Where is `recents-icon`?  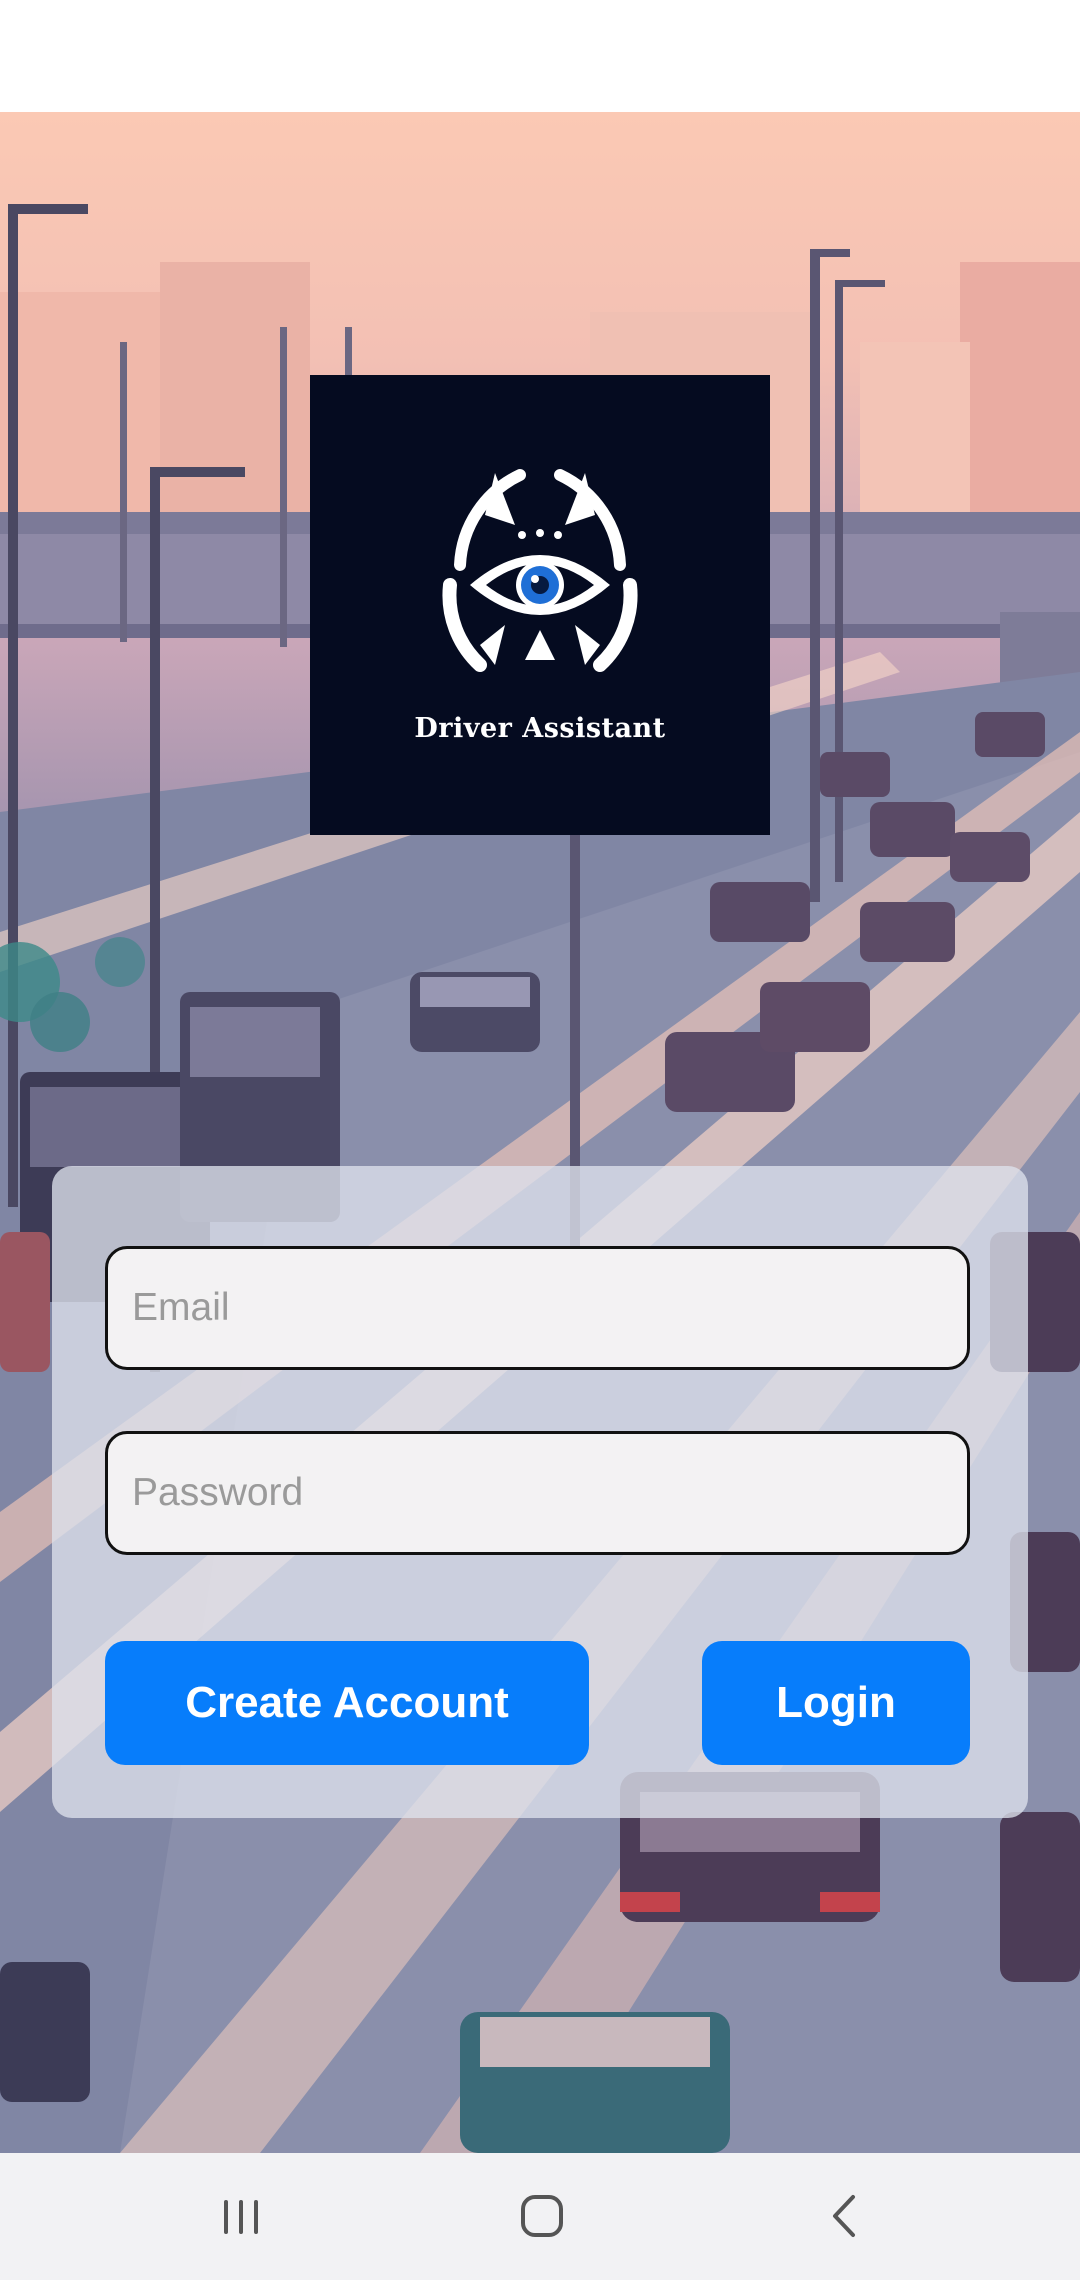 recents-icon is located at coordinates (241, 2217).